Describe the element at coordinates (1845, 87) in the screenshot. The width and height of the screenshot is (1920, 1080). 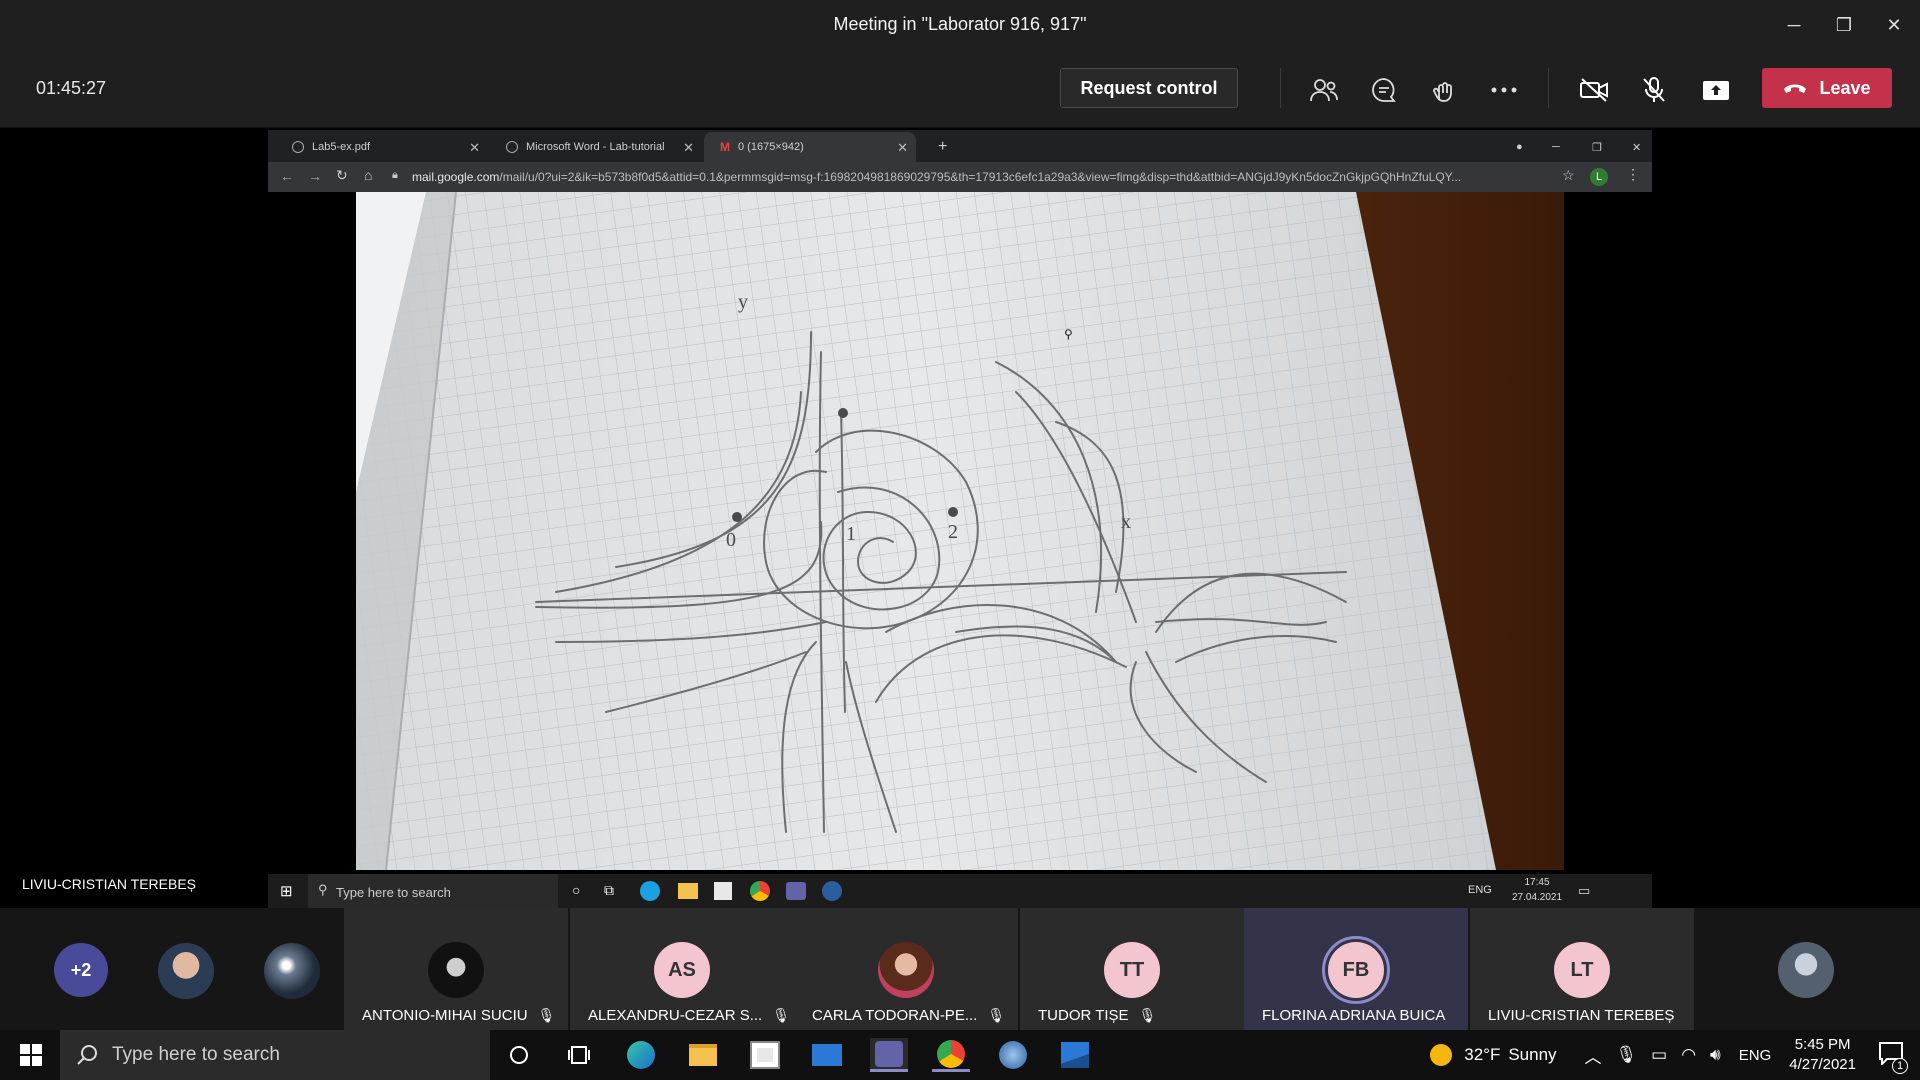
I see `leave-label: Leave` at that location.